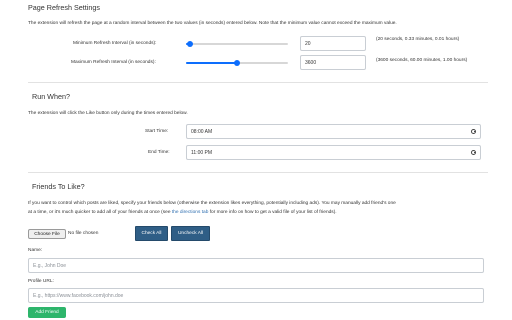 This screenshot has height=320, width=512. Describe the element at coordinates (113, 62) in the screenshot. I see `max-interval-label: Maximum Refresh Interval (in seconds):` at that location.